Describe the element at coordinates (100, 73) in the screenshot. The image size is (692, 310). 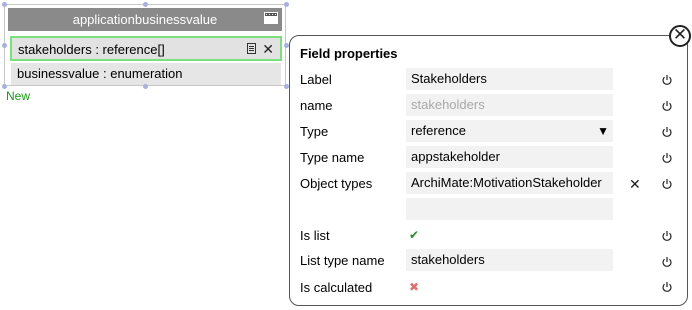
I see `field-label: businessvalue : enumeration` at that location.